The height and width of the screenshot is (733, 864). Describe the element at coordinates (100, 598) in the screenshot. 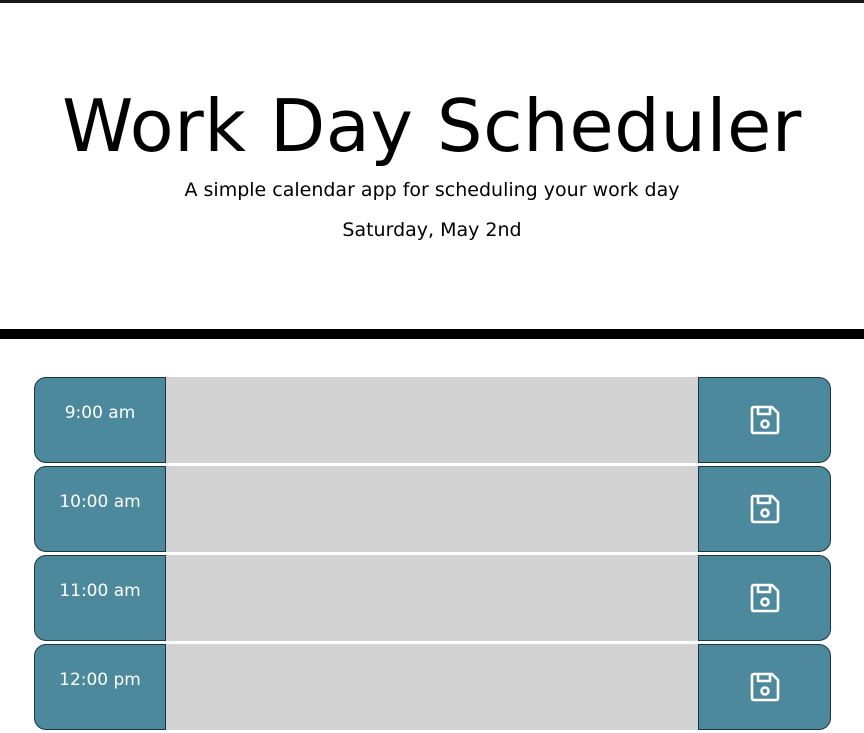

I see `hour-label: 11:00 am` at that location.